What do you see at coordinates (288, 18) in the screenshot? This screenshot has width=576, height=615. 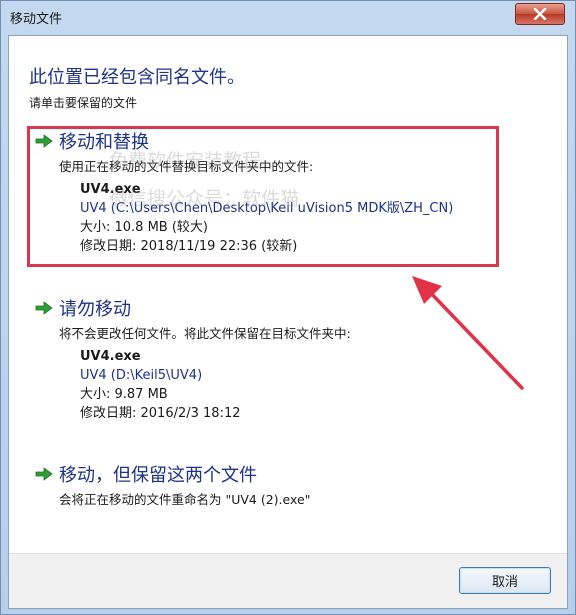 I see `title-bar: 移动文件` at bounding box center [288, 18].